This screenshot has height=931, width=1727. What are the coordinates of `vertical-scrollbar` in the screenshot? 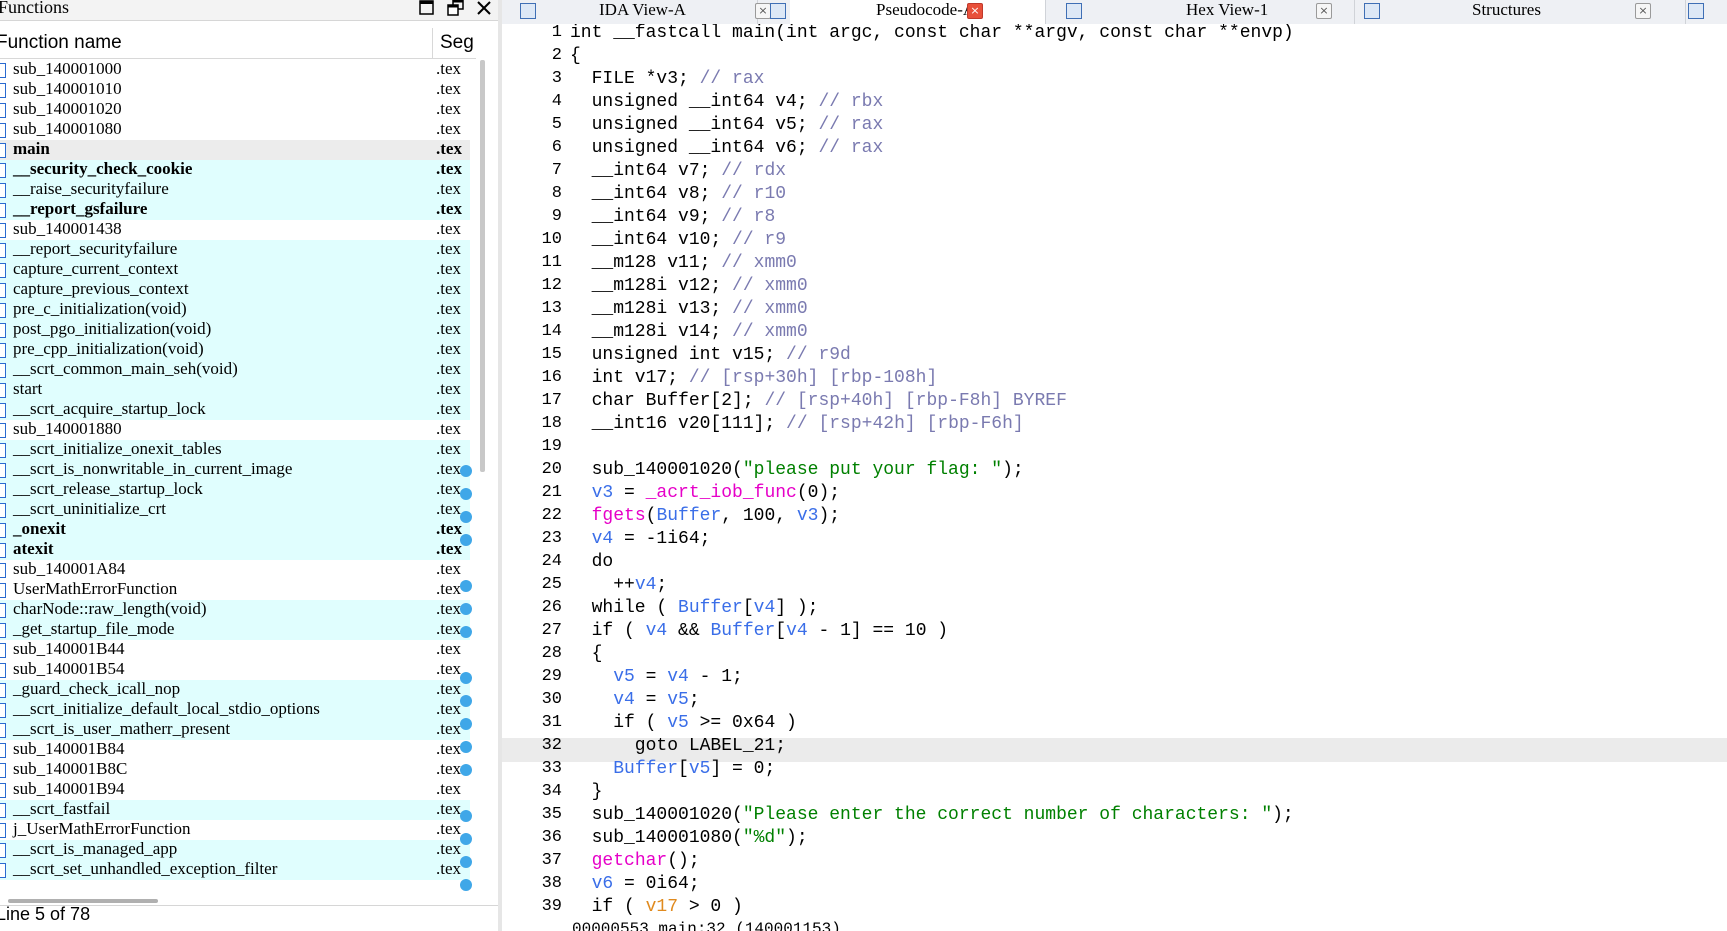 It's located at (482, 266).